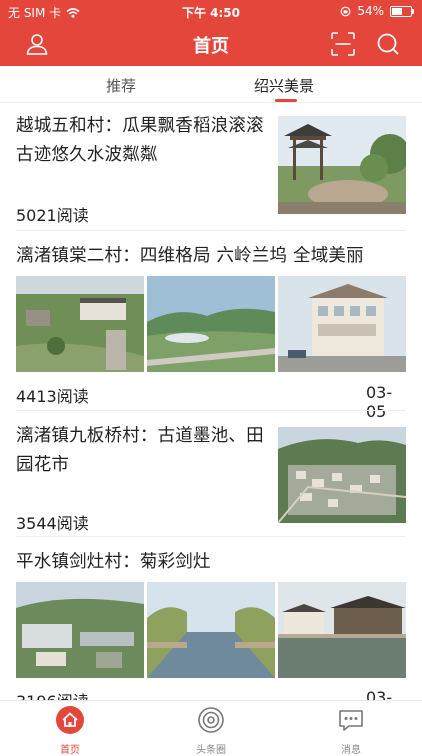 Image resolution: width=422 pixels, height=756 pixels. Describe the element at coordinates (211, 720) in the screenshot. I see `headline-circle-icon` at that location.